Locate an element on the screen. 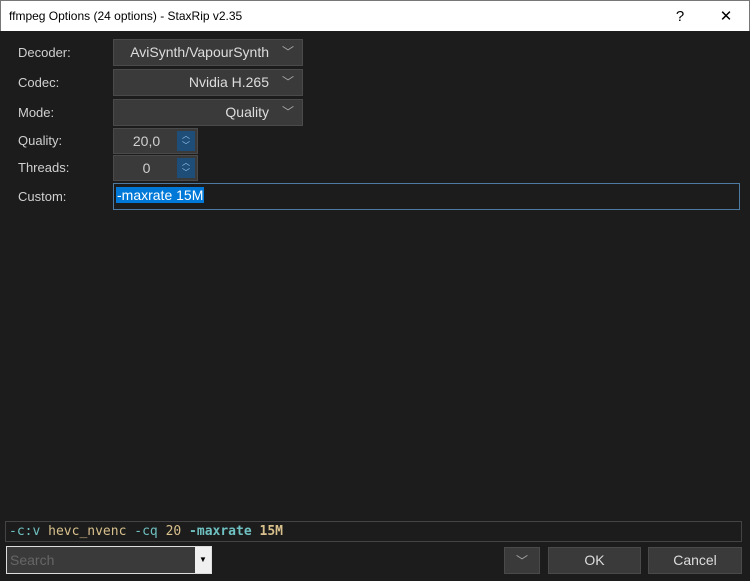 This screenshot has width=750, height=581. codec-dropdown: Nvidia H.265 ﹀ is located at coordinates (208, 82).